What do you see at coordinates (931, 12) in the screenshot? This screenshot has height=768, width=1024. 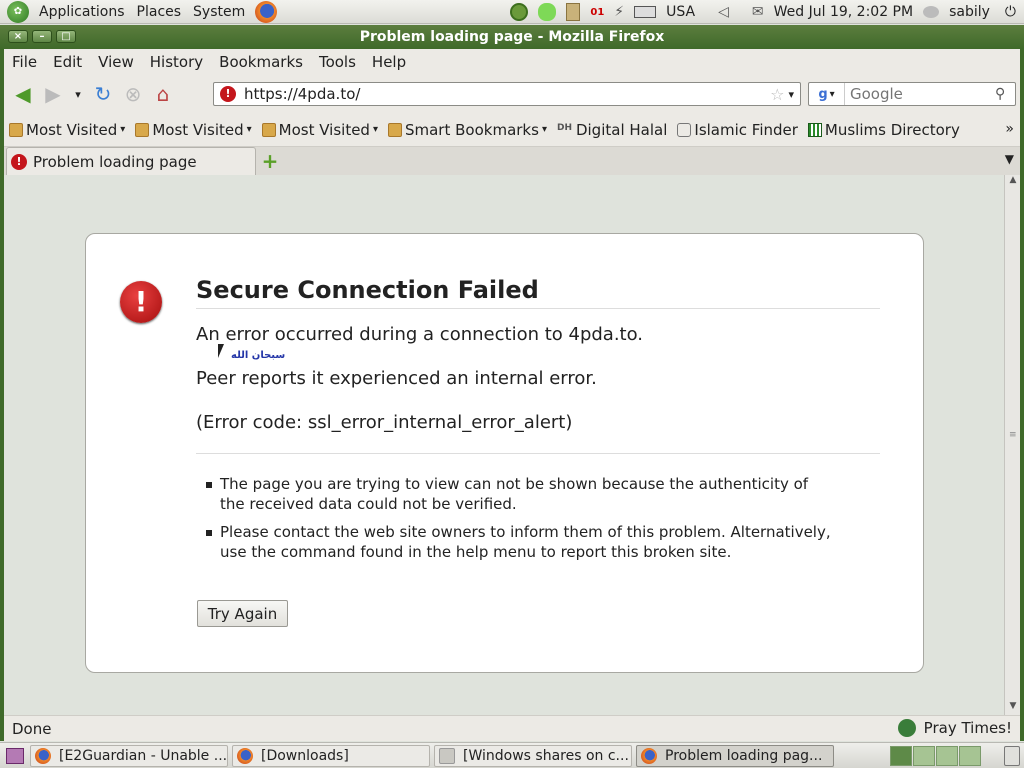 I see `user-icon` at bounding box center [931, 12].